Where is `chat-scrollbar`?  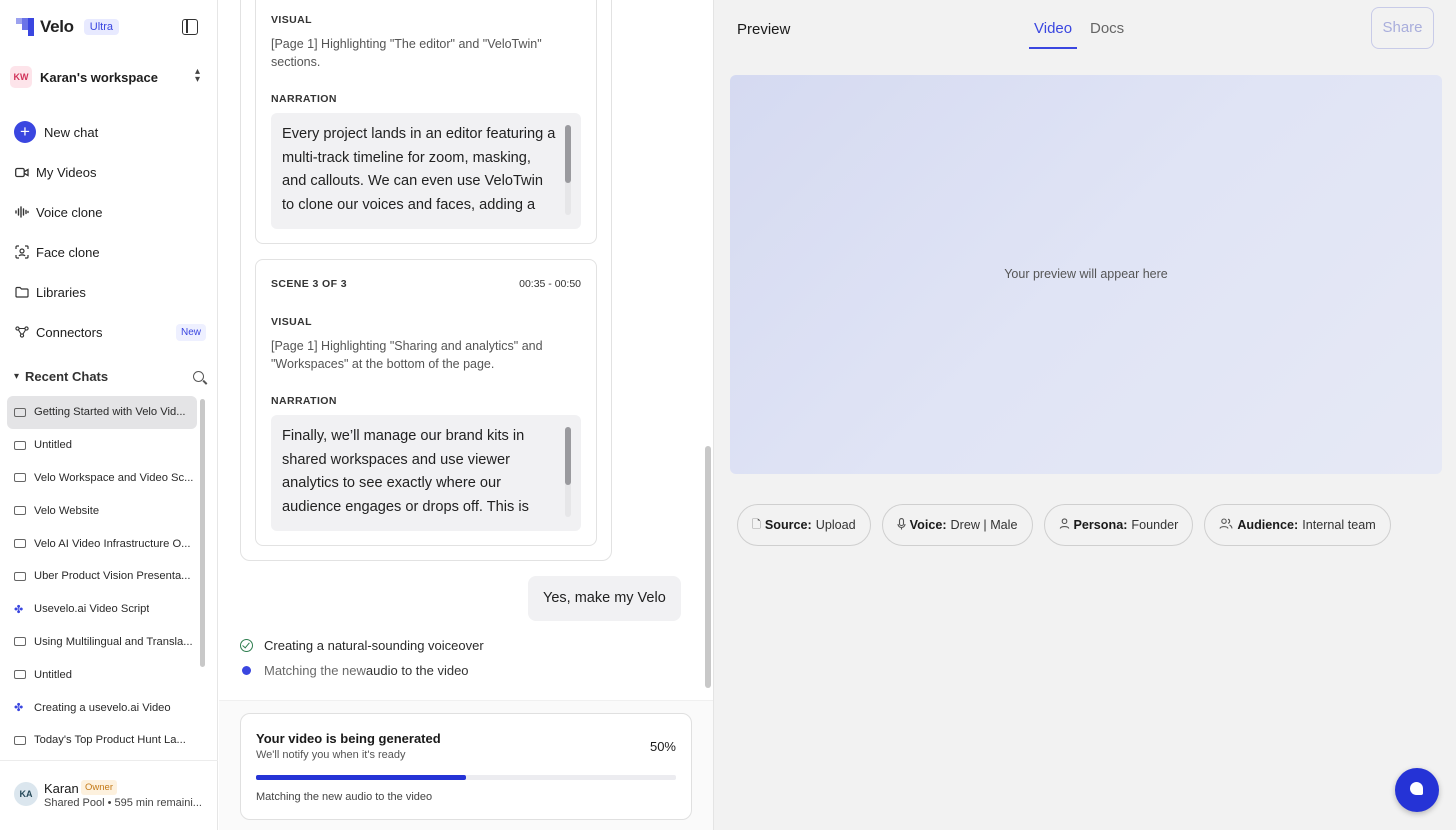 chat-scrollbar is located at coordinates (708, 567).